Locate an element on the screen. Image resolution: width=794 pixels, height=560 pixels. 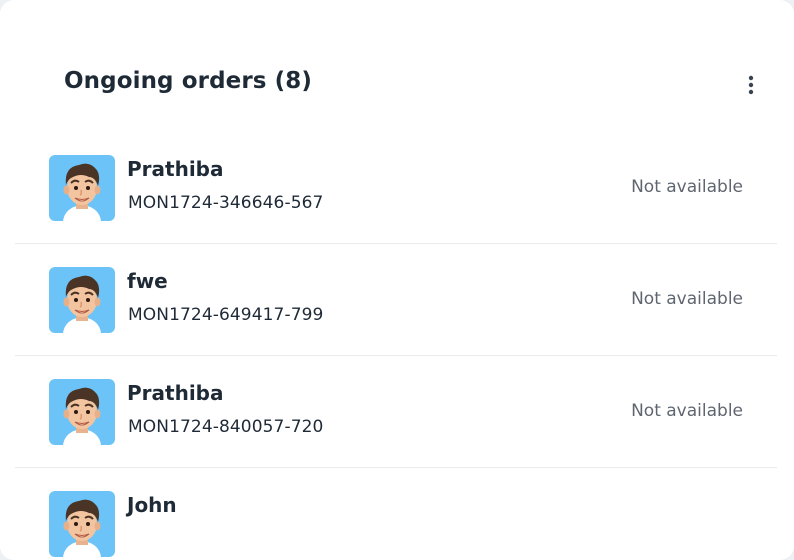
customer-name: John is located at coordinates (152, 505).